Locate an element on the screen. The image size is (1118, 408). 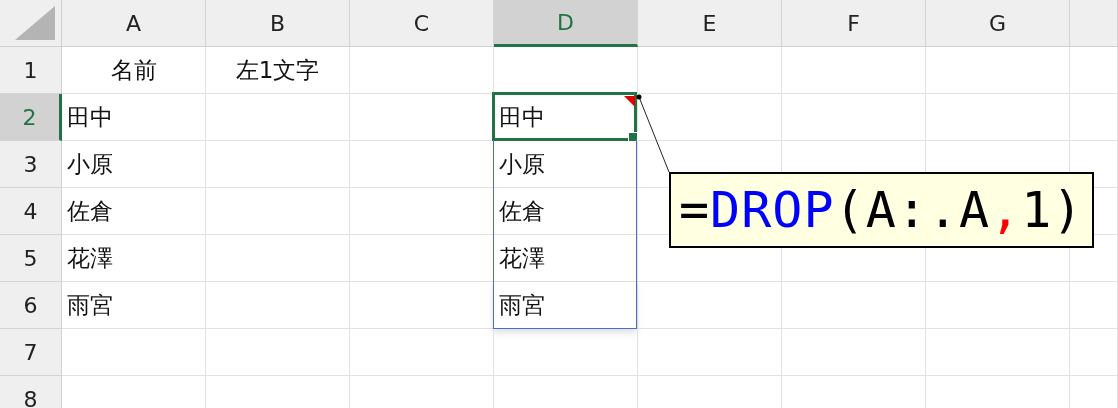
row-header: 2 is located at coordinates (31, 117).